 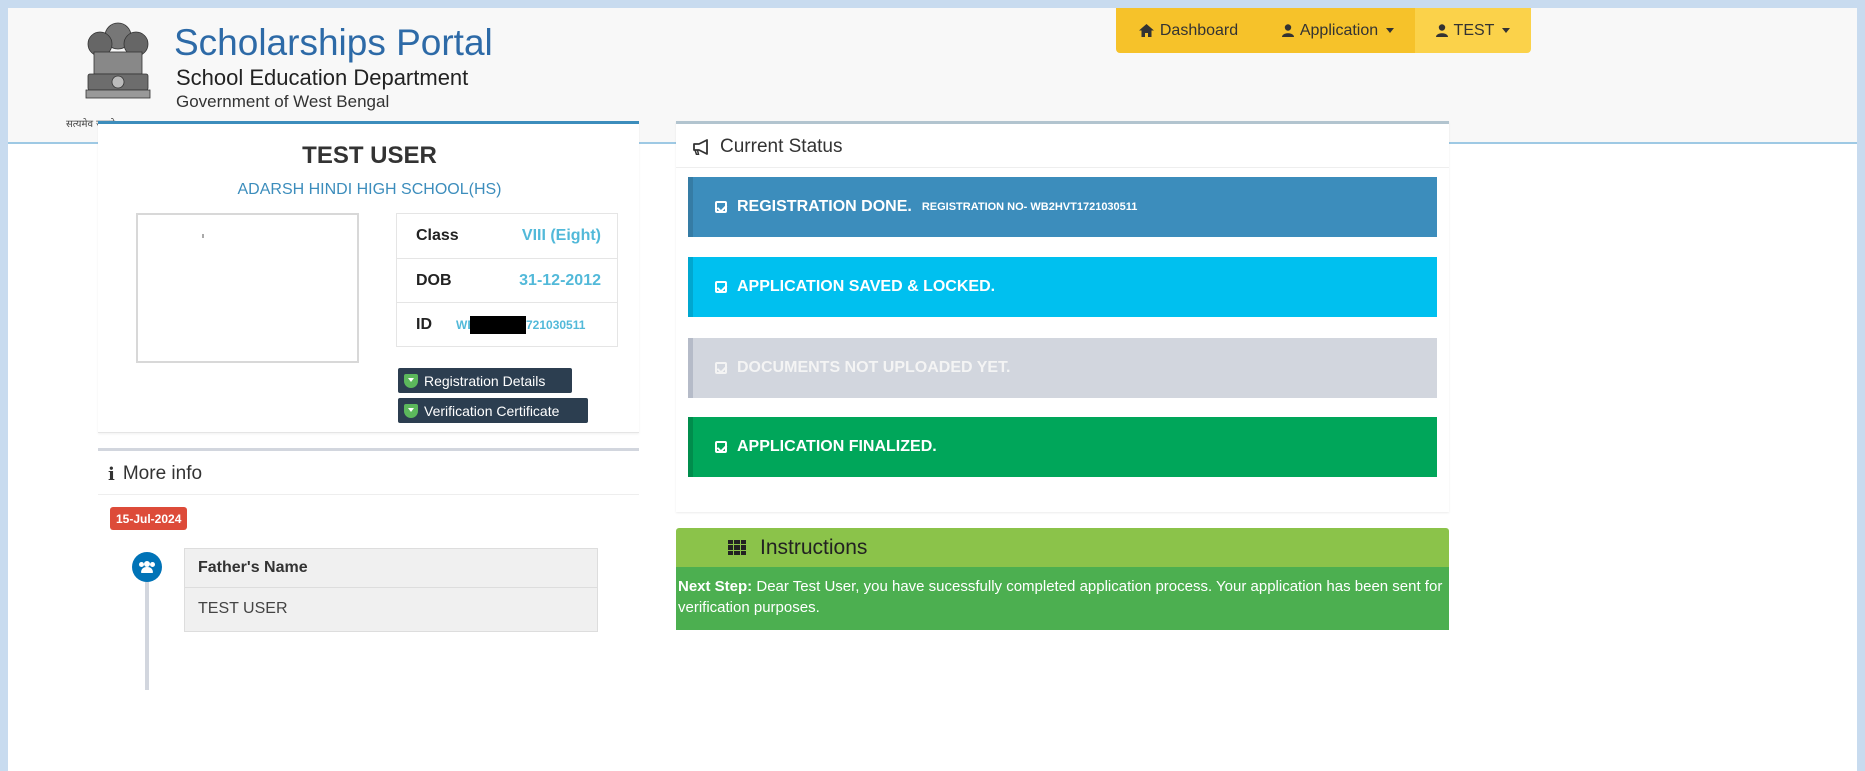 I want to click on nav-user-menu: TEST, so click(x=1473, y=30).